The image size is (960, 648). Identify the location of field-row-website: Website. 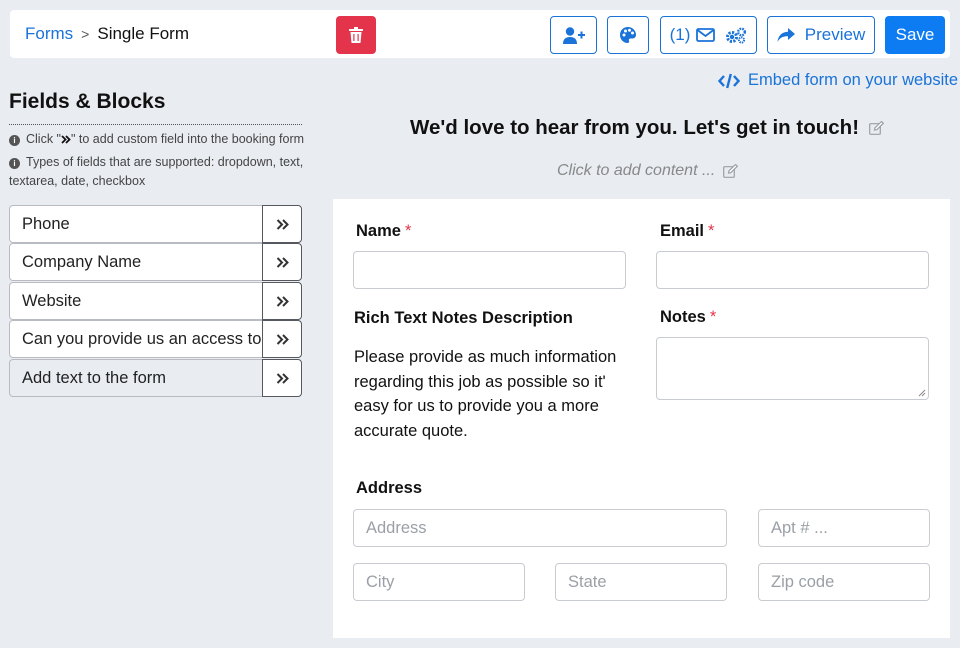
(155, 301).